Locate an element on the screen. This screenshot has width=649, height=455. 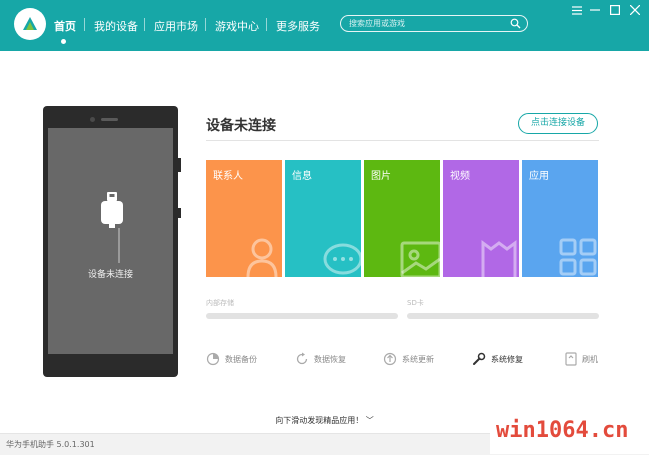
backup-icon is located at coordinates (213, 359).